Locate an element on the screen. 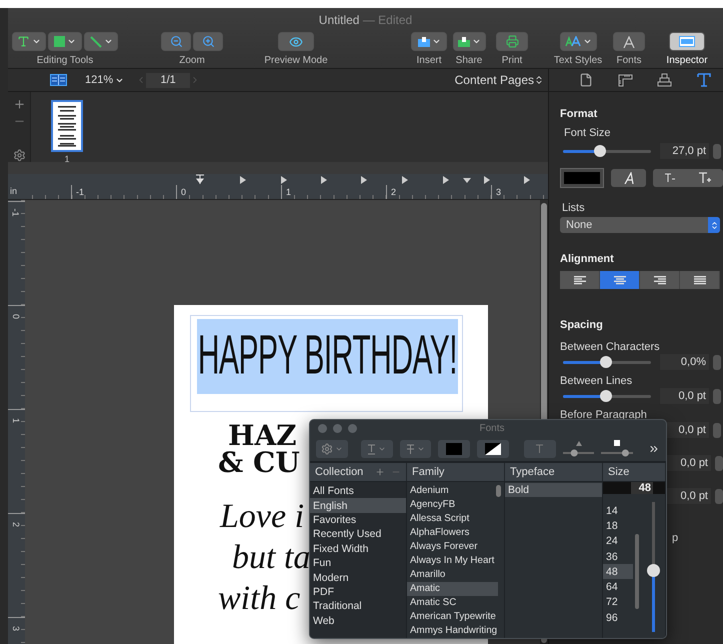  field-label: Font Size is located at coordinates (588, 133).